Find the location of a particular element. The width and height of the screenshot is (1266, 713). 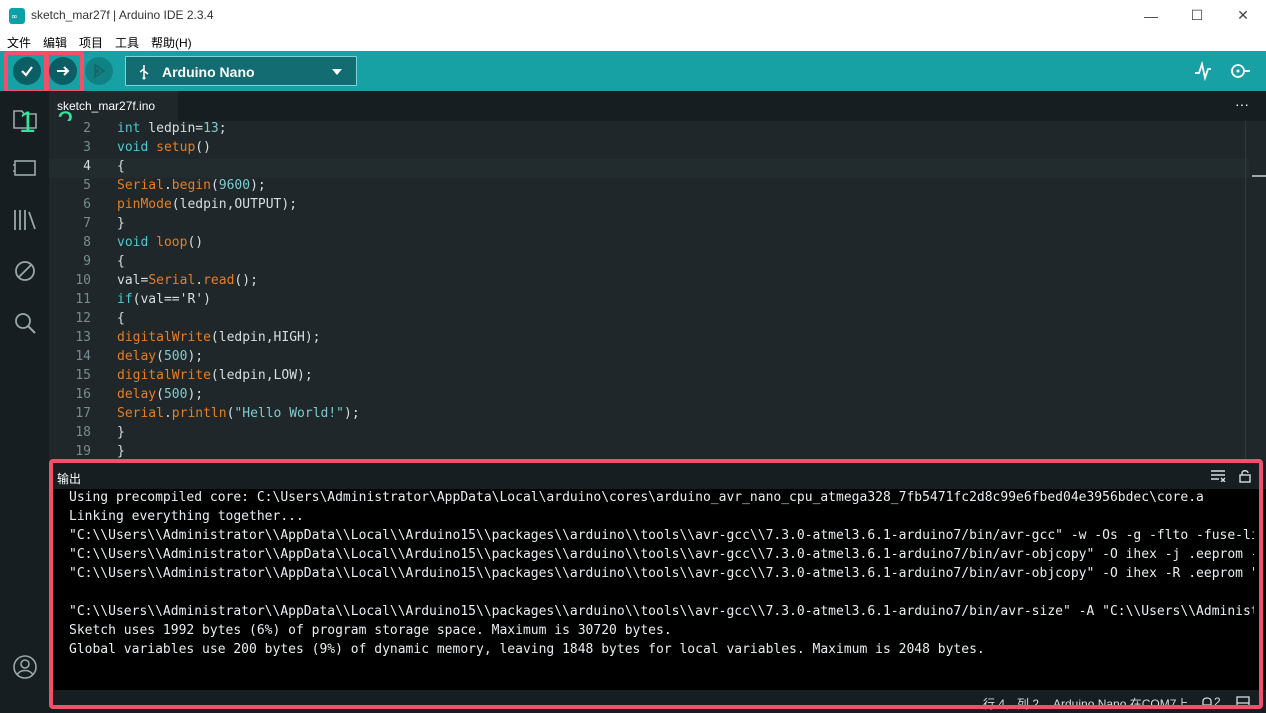

line-number: 14 is located at coordinates (83, 356).